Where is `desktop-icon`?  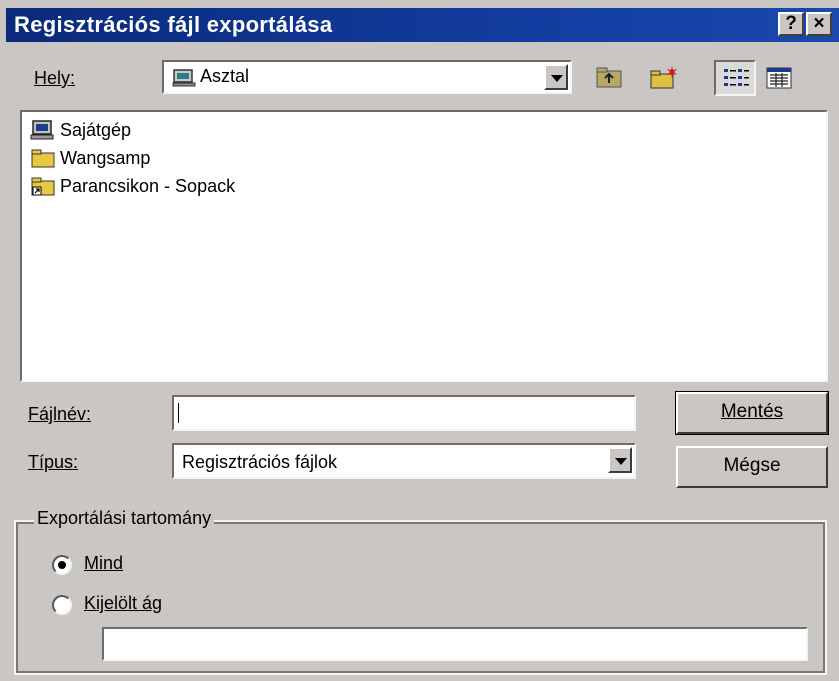 desktop-icon is located at coordinates (184, 79).